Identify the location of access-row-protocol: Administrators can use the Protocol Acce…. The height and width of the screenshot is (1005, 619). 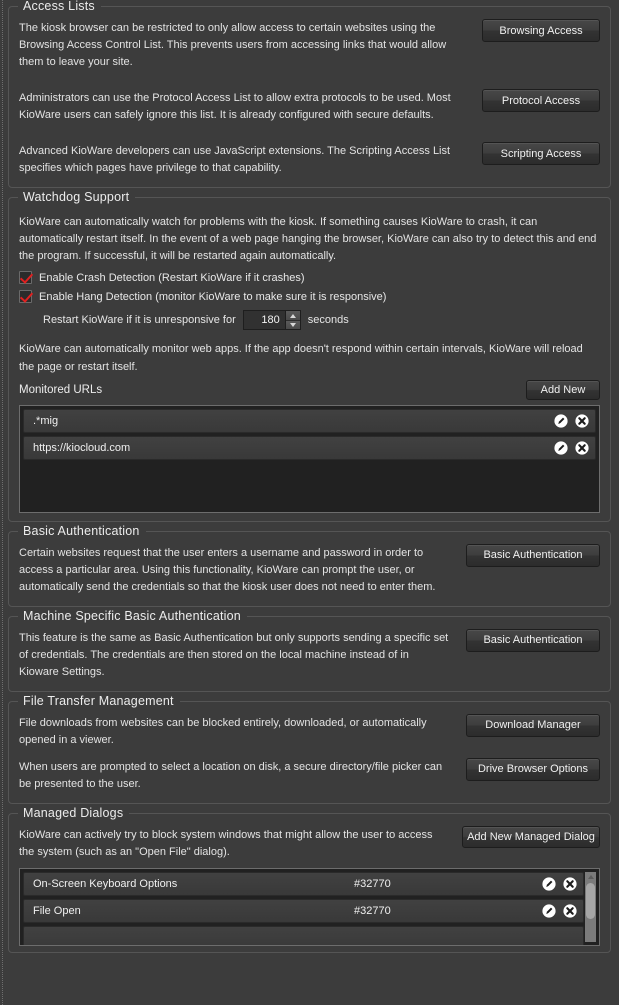
(309, 106).